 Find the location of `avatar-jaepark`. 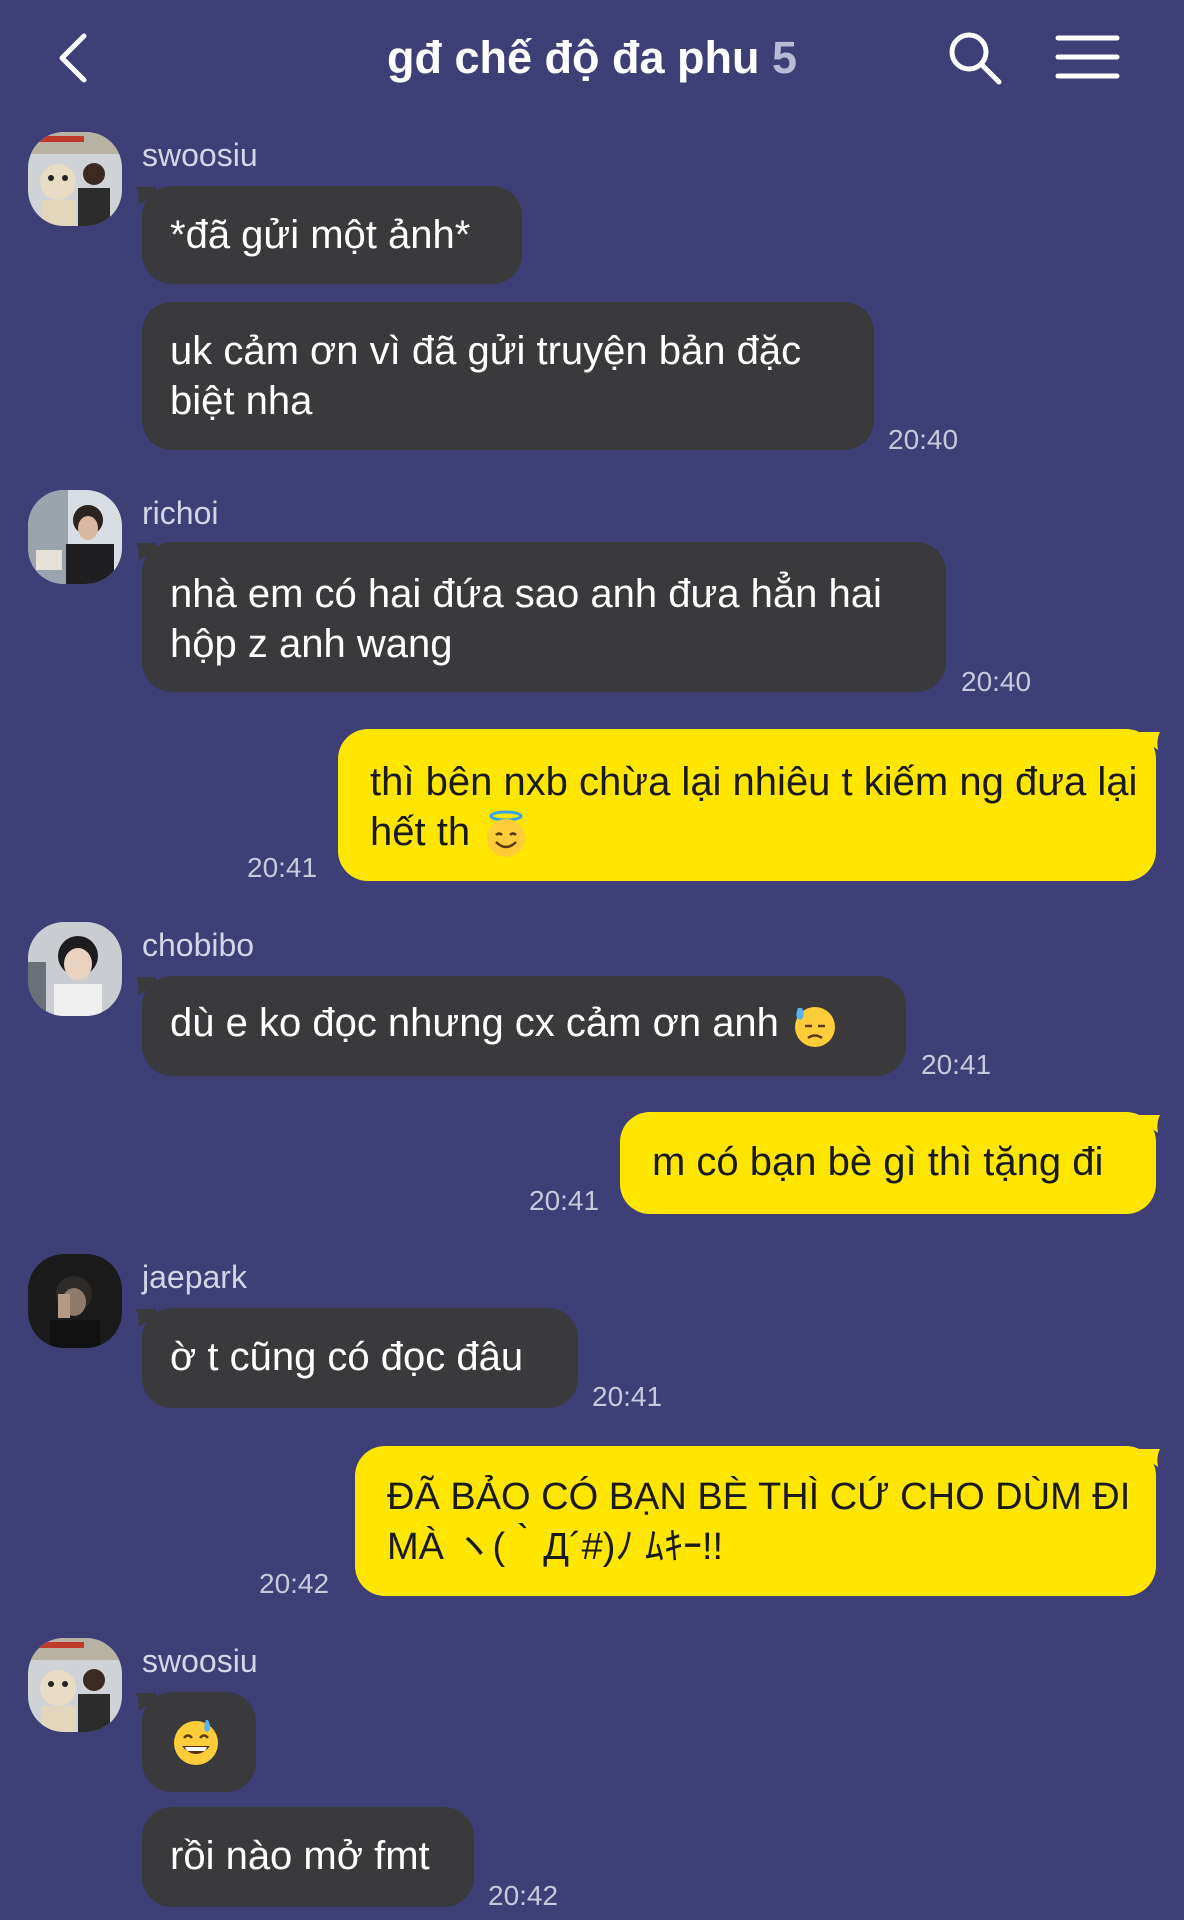

avatar-jaepark is located at coordinates (75, 1301).